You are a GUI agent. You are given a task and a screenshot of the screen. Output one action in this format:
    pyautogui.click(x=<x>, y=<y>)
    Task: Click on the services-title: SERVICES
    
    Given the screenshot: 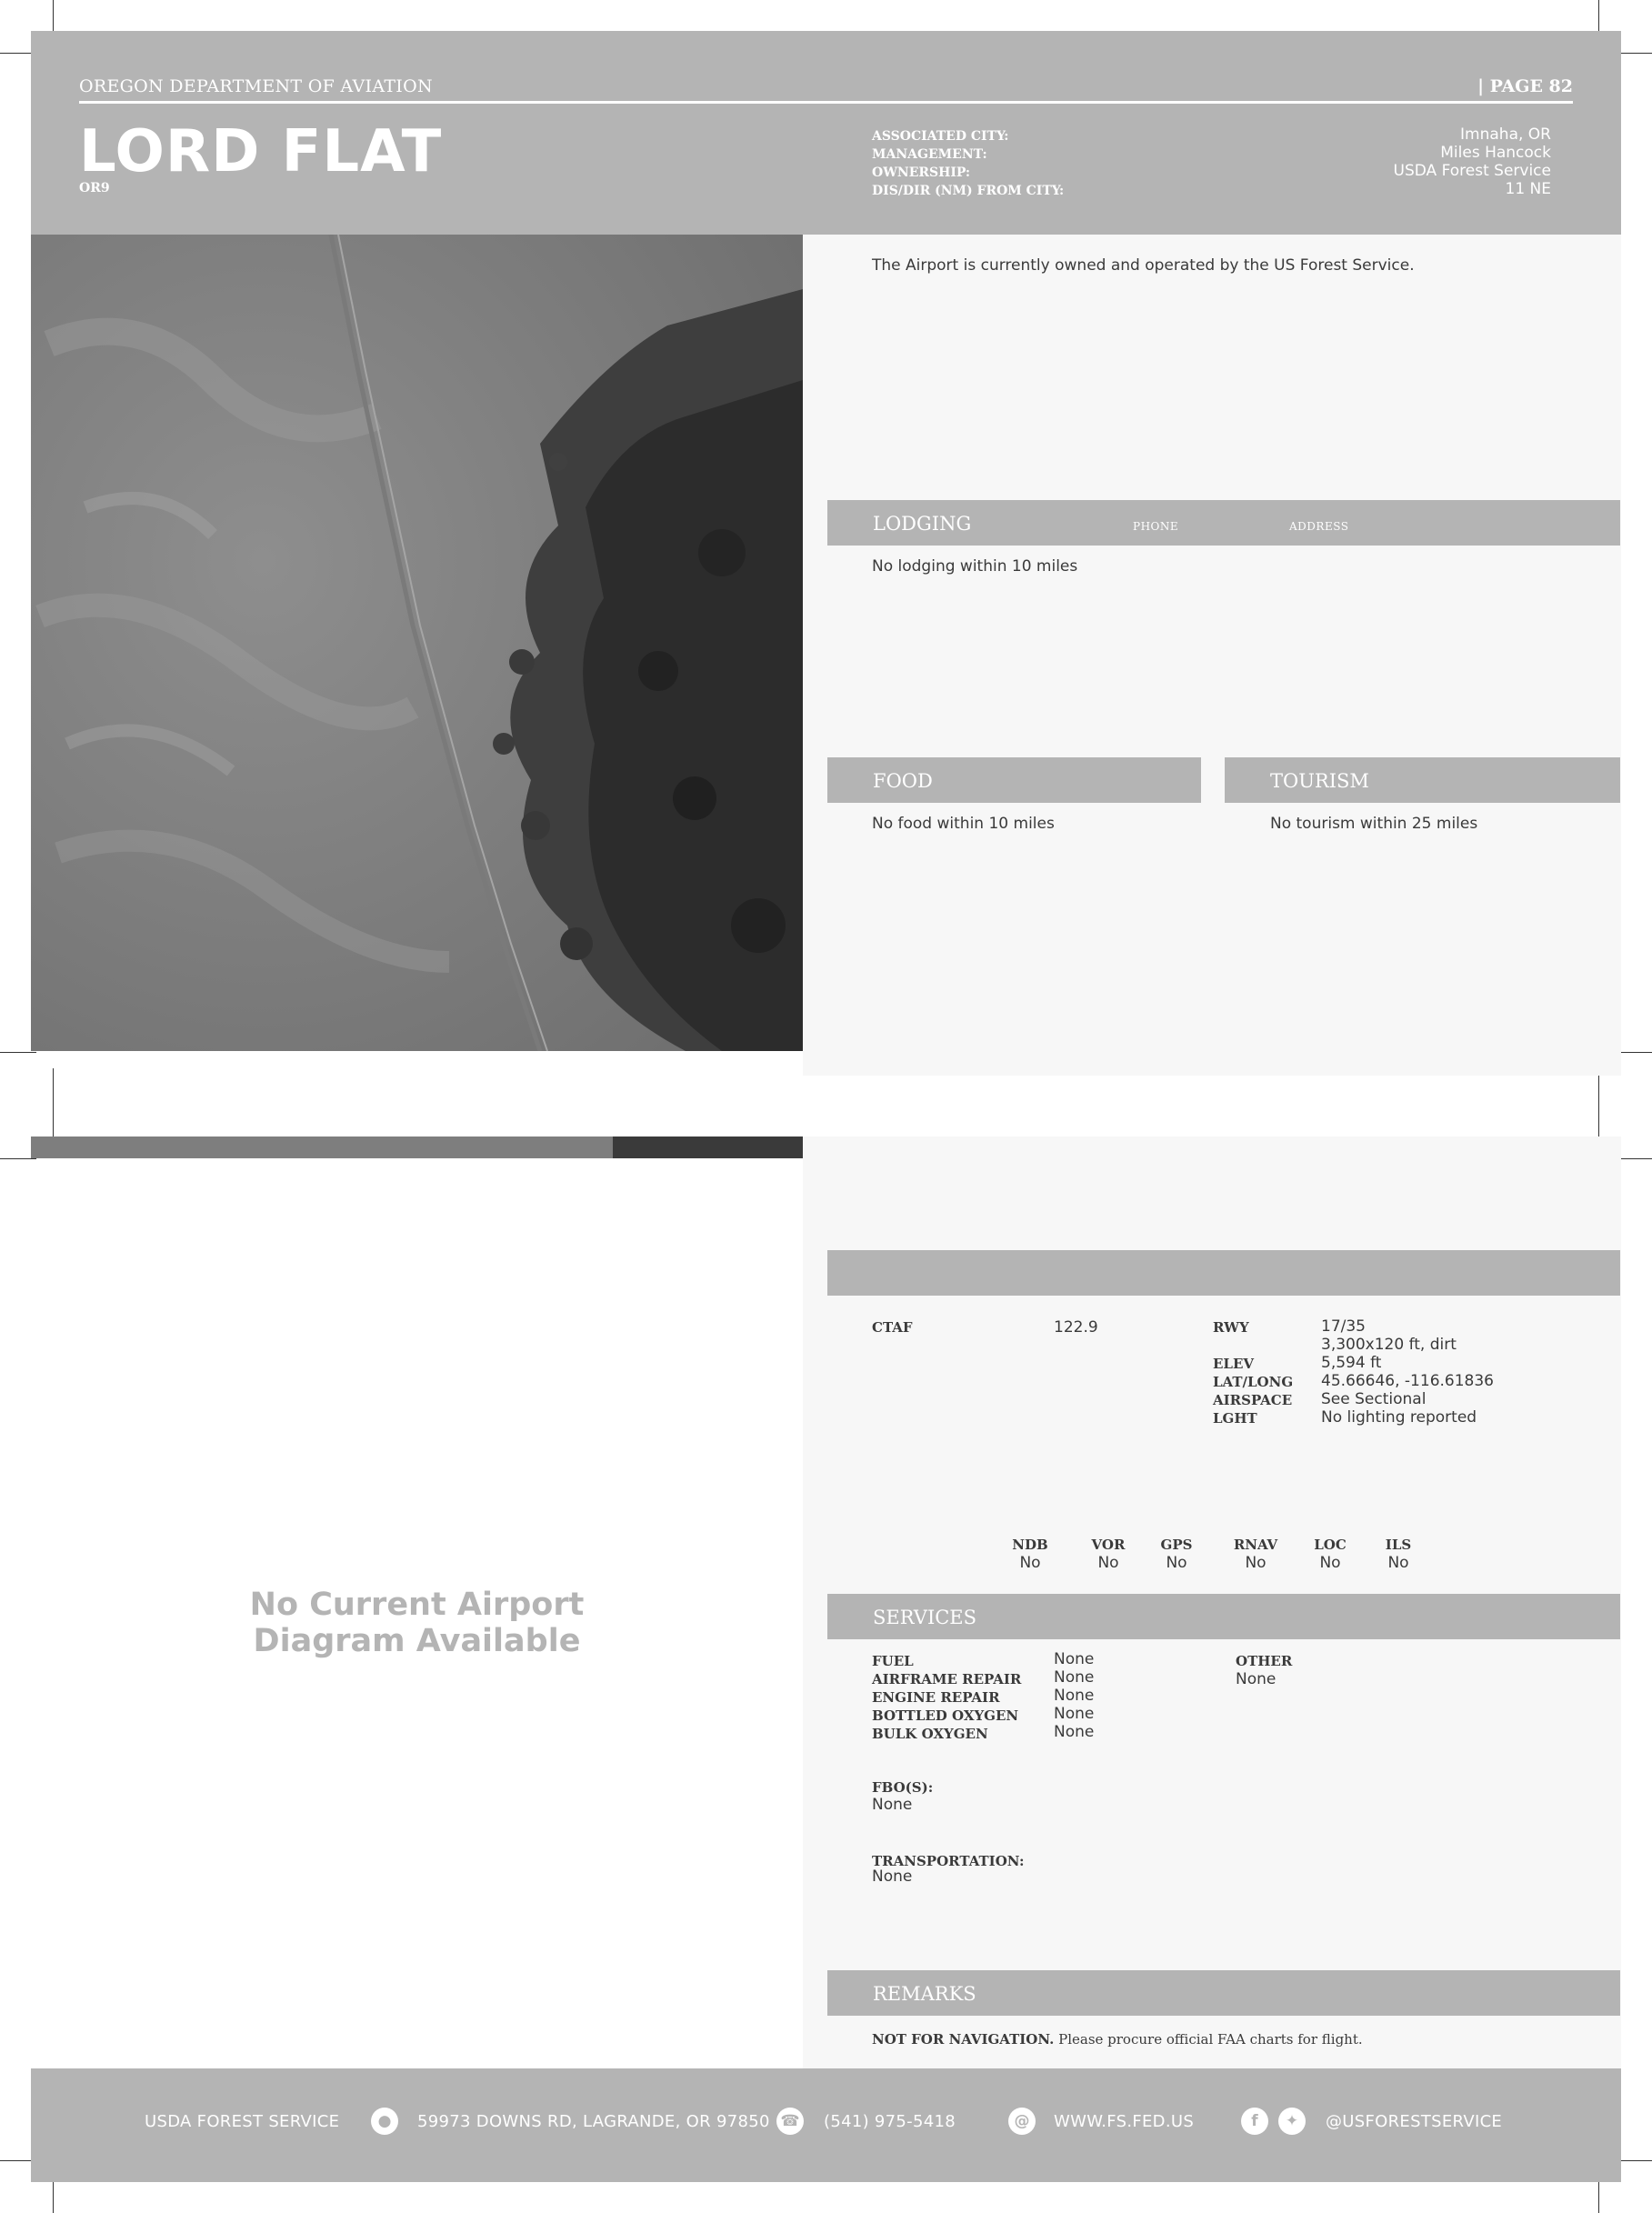 What is the action you would take?
    pyautogui.click(x=925, y=1617)
    